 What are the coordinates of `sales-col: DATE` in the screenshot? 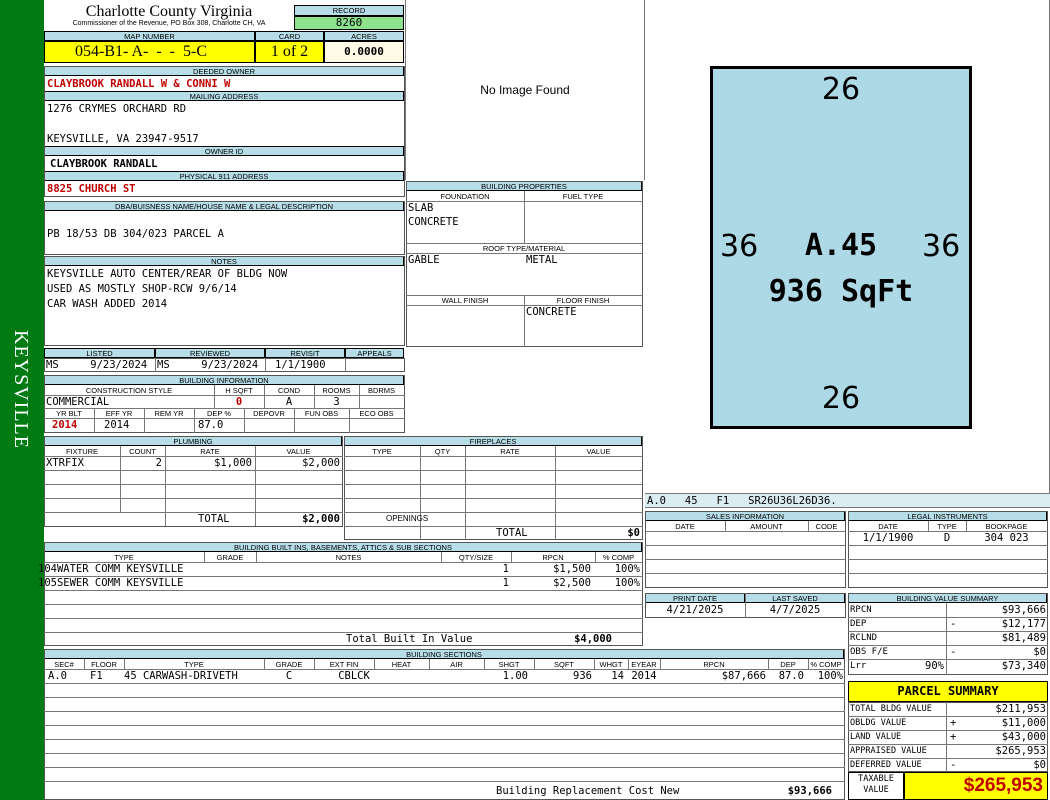 It's located at (685, 526).